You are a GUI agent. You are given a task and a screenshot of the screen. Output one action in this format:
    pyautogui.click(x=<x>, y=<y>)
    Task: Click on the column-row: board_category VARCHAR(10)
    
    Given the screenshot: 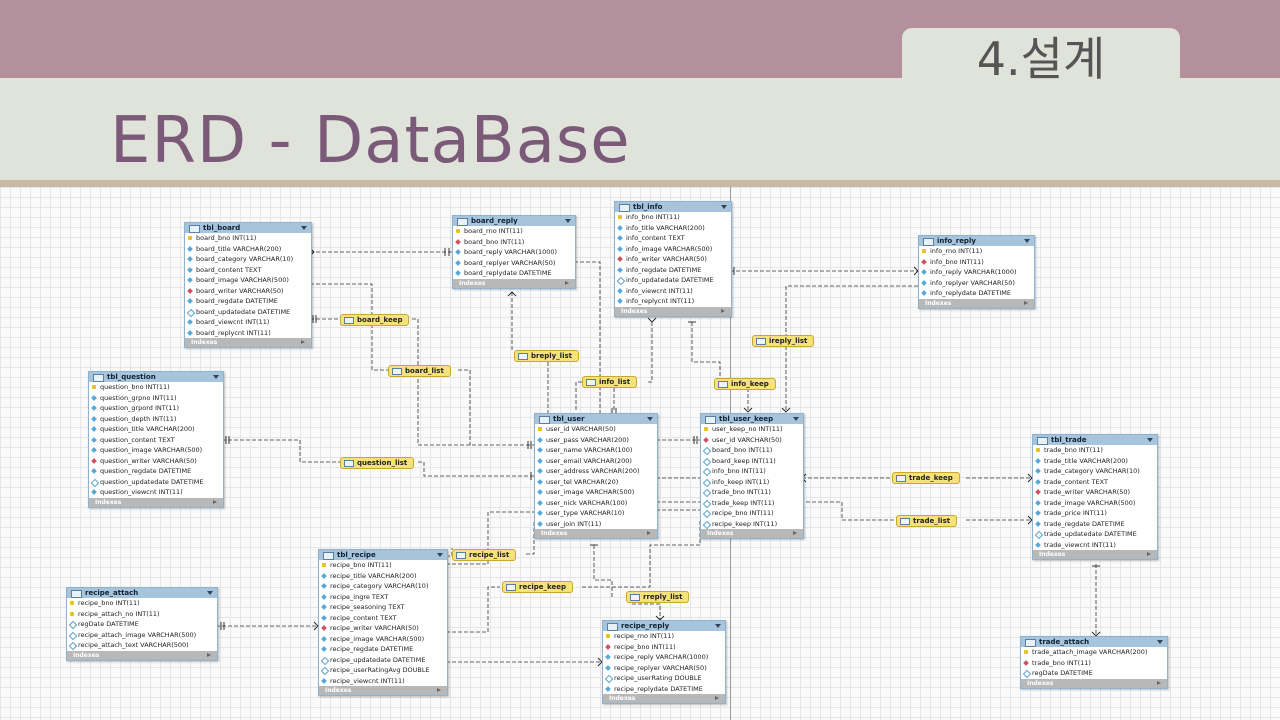 What is the action you would take?
    pyautogui.click(x=248, y=259)
    